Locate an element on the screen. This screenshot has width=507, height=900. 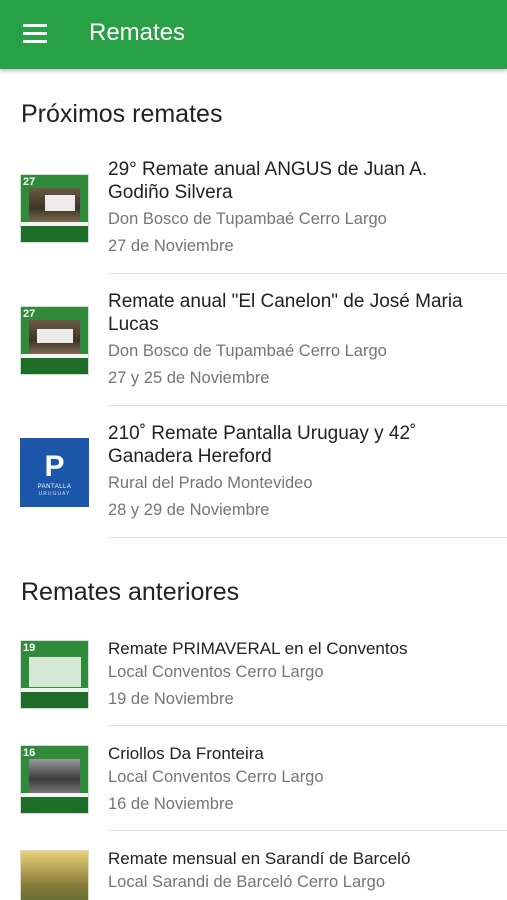
item-date: 19 de Noviembre is located at coordinates (171, 699).